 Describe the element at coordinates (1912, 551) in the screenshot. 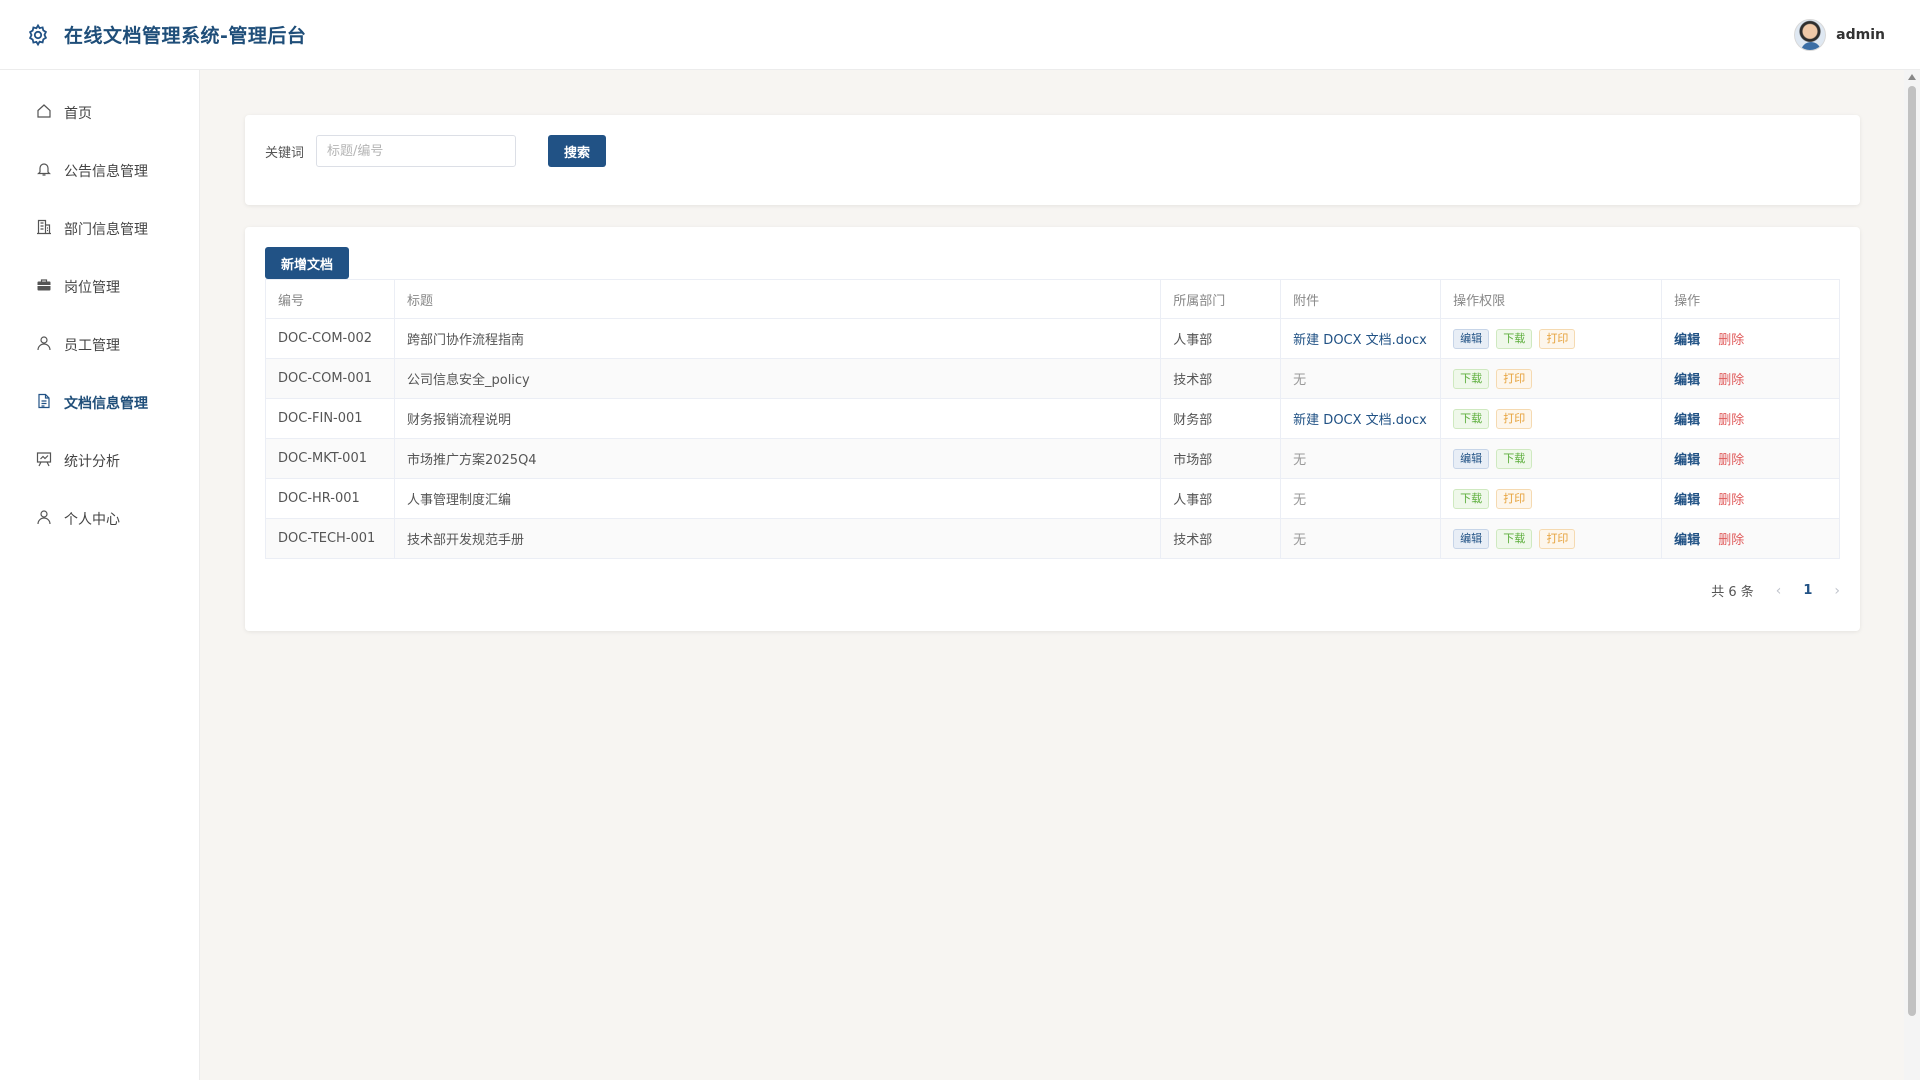

I see `scrollbar-thumb` at that location.